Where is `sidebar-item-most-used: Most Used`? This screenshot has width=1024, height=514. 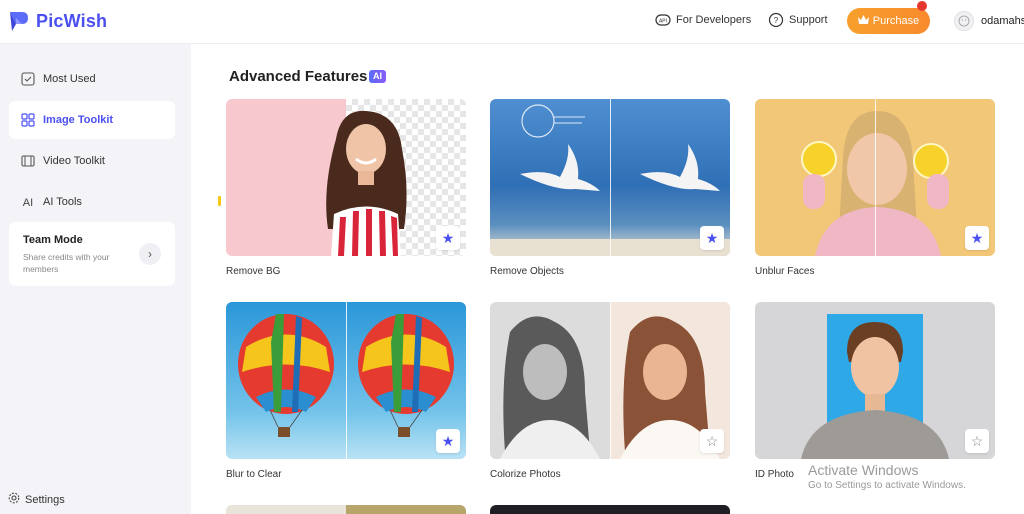 sidebar-item-most-used: Most Used is located at coordinates (92, 79).